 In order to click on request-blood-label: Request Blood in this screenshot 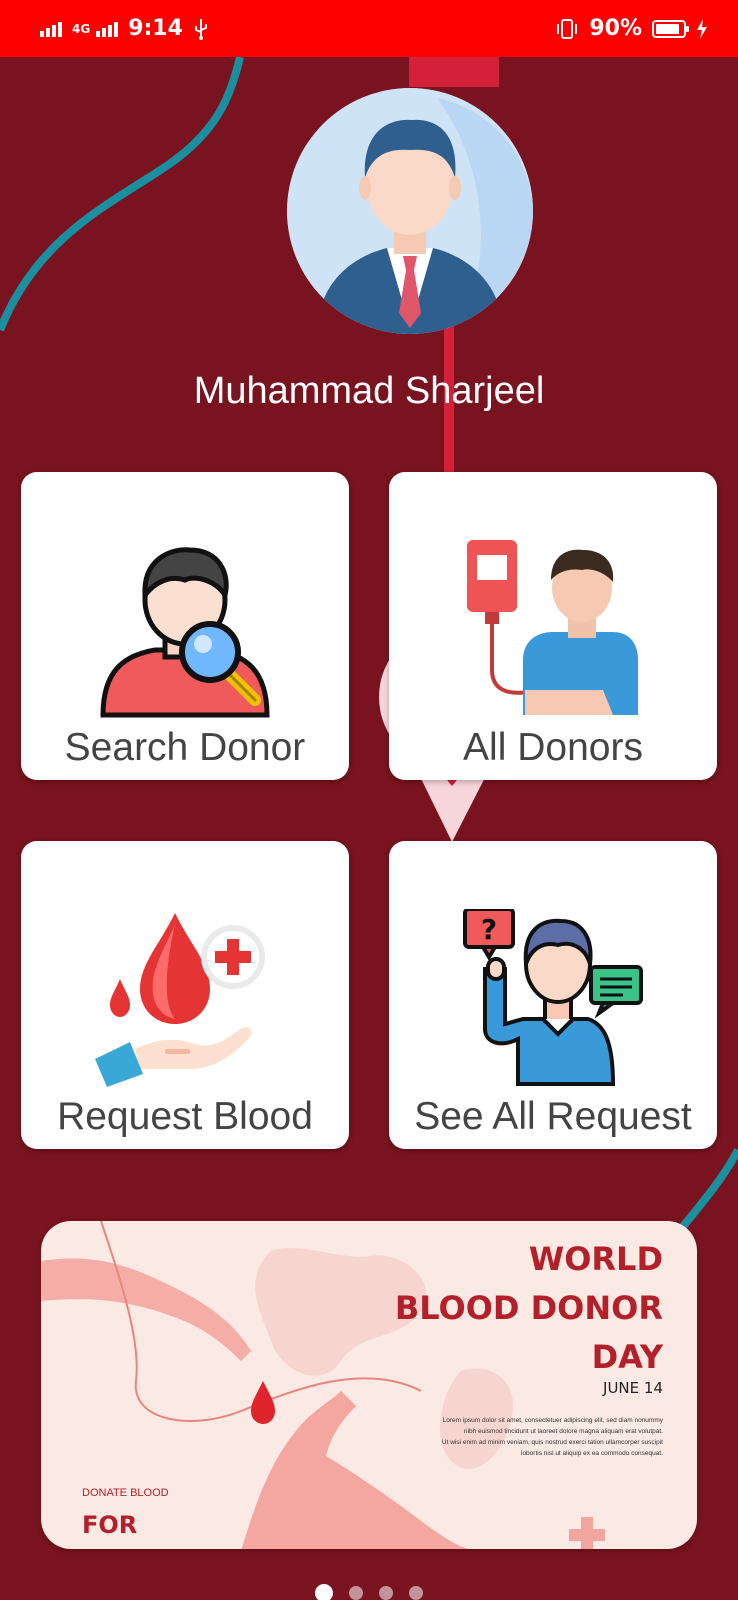, I will do `click(185, 1116)`.